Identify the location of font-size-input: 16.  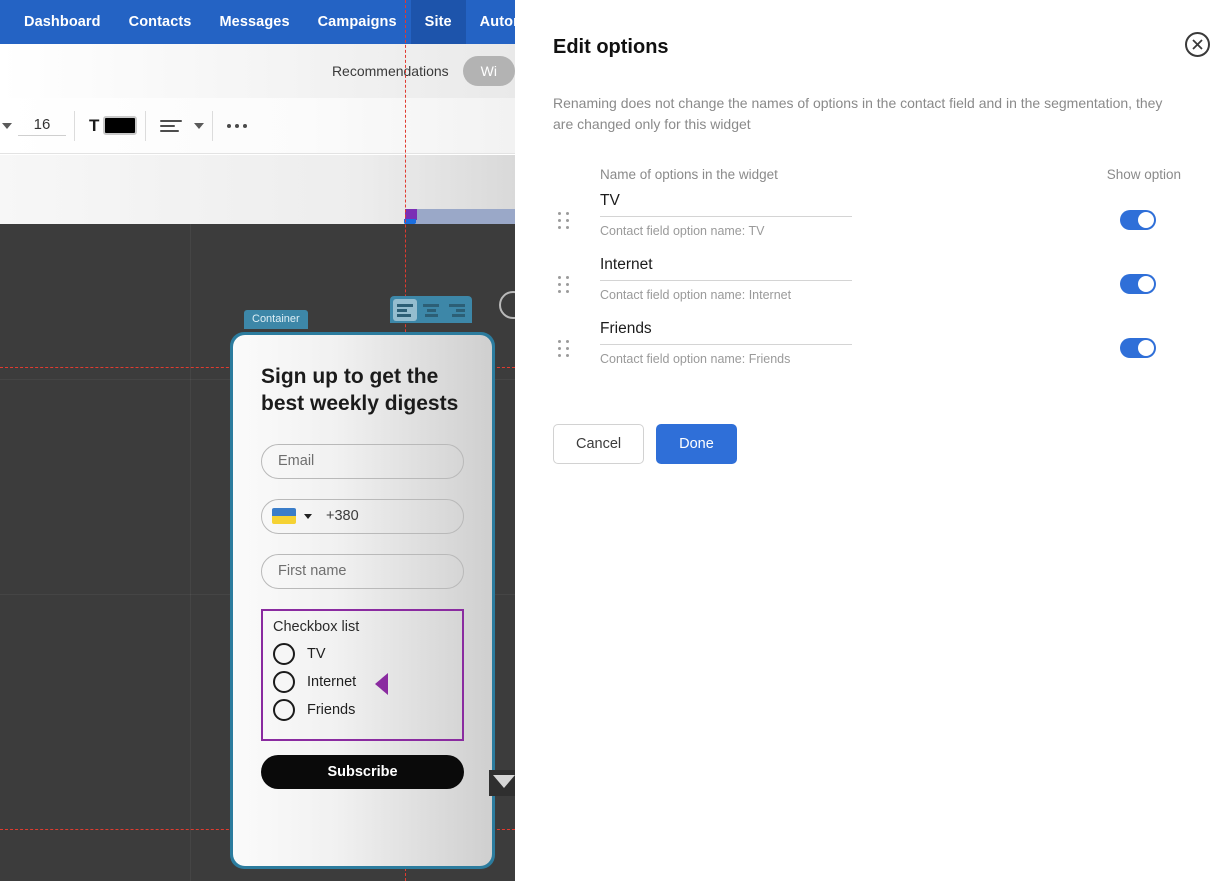
(42, 126).